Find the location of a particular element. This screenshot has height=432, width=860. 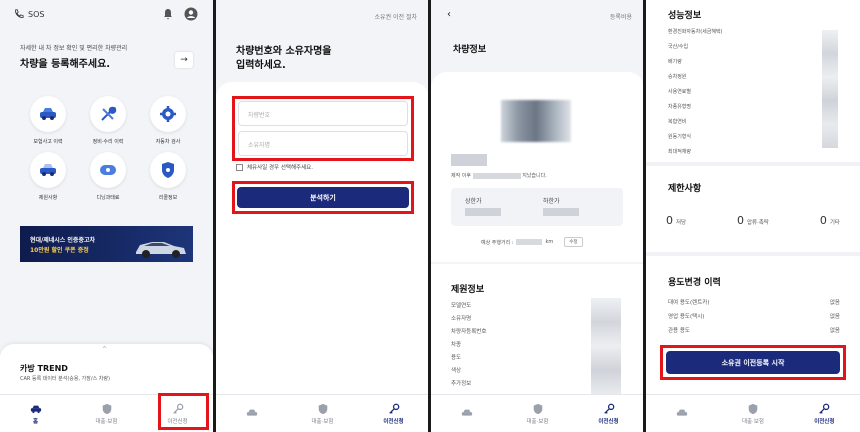

service-repair: 정비·수리 이력 is located at coordinates (108, 120).